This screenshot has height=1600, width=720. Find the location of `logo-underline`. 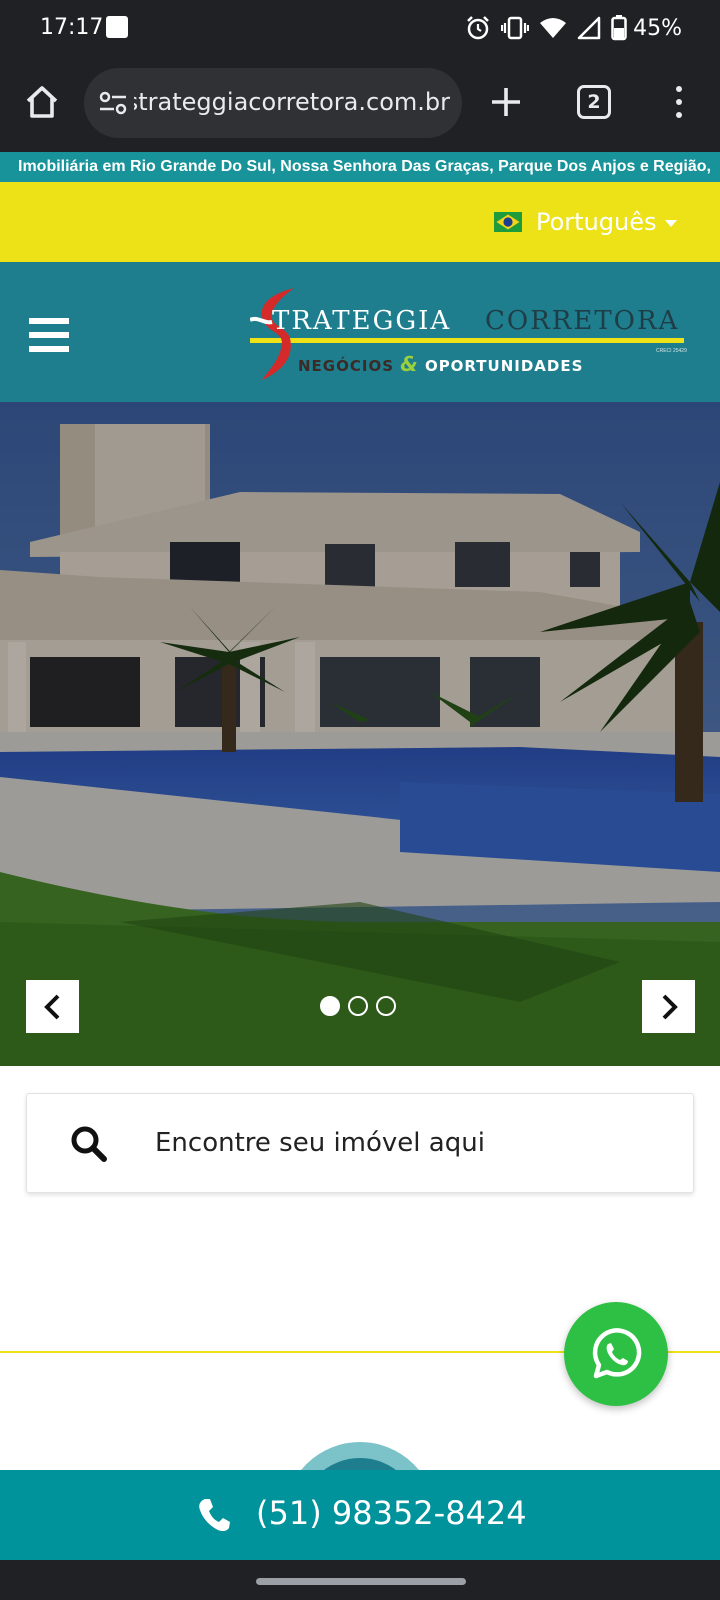

logo-underline is located at coordinates (467, 340).